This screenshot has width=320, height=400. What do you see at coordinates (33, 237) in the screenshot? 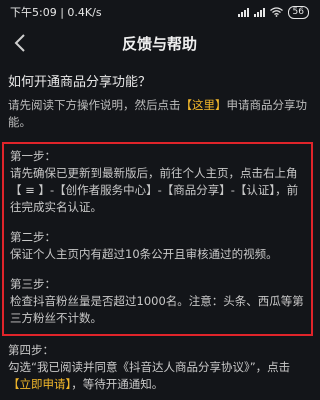
I see `step-title: 第二步：` at bounding box center [33, 237].